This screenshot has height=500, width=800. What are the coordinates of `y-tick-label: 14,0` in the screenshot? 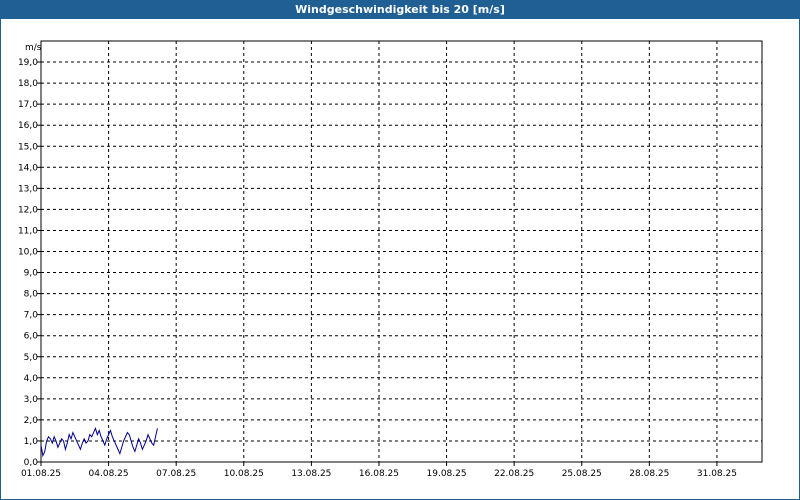 It's located at (28, 168).